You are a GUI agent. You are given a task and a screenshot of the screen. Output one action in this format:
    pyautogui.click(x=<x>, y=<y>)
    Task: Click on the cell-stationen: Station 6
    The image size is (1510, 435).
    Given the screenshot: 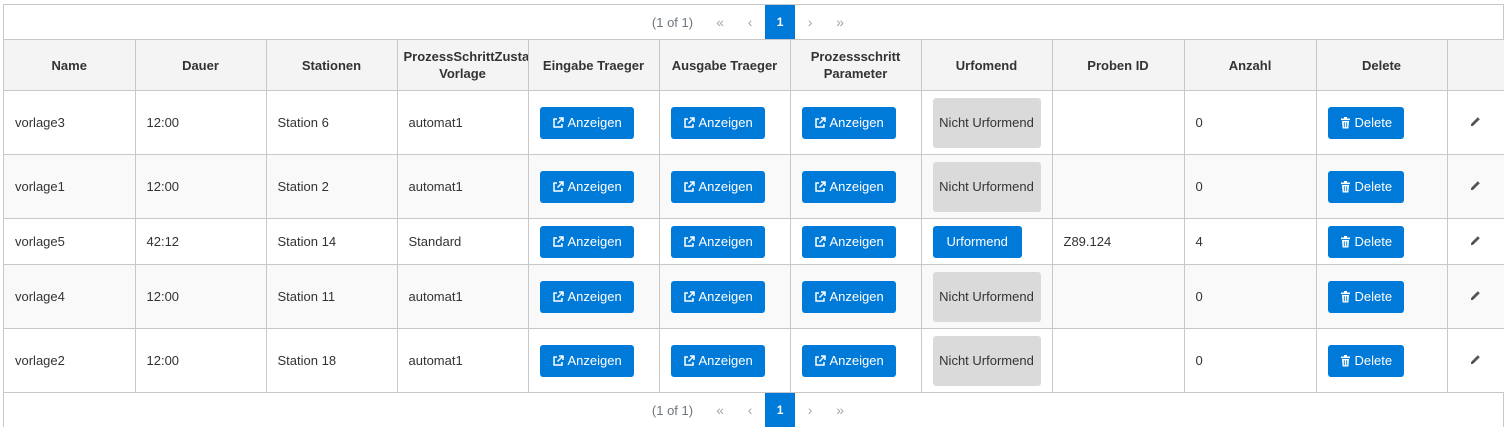 What is the action you would take?
    pyautogui.click(x=332, y=122)
    